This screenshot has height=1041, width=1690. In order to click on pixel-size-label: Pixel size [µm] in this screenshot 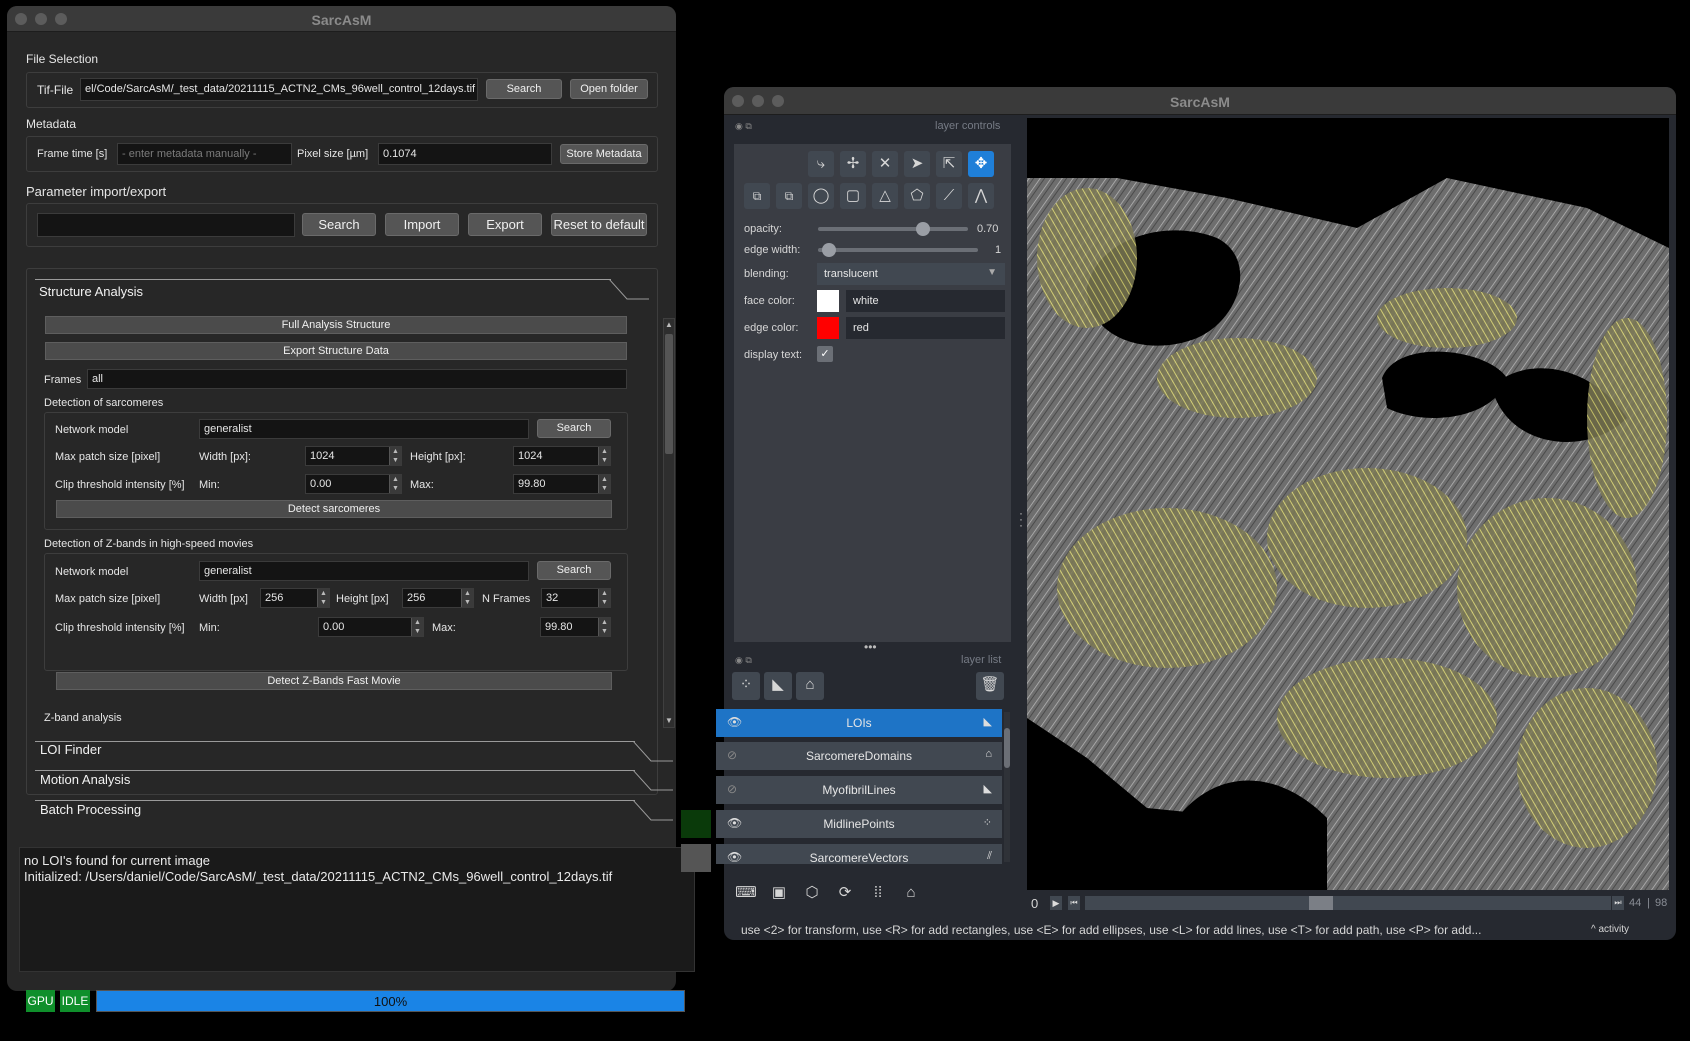, I will do `click(333, 154)`.